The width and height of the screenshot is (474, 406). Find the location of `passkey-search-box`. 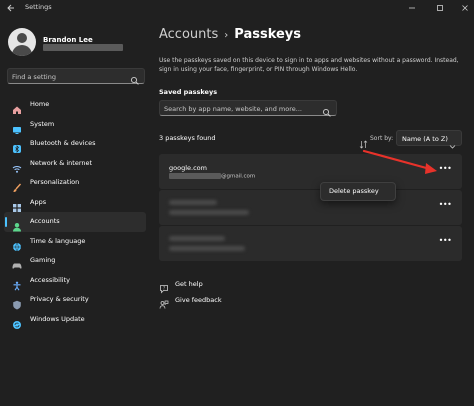

passkey-search-box is located at coordinates (248, 108).